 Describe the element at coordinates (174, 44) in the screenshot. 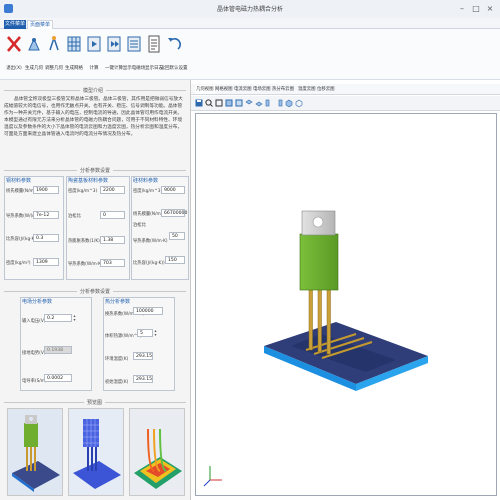

I see `reset-icon` at that location.